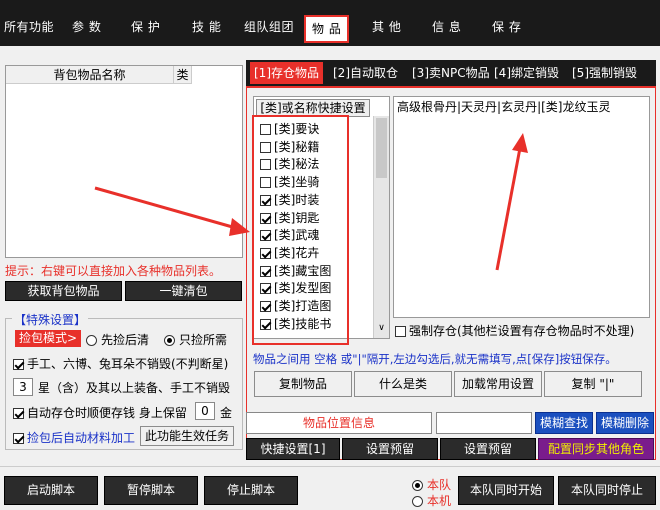 Image resolution: width=660 pixels, height=510 pixels. What do you see at coordinates (239, 227) in the screenshot?
I see `arrow-left-head-icon` at bounding box center [239, 227].